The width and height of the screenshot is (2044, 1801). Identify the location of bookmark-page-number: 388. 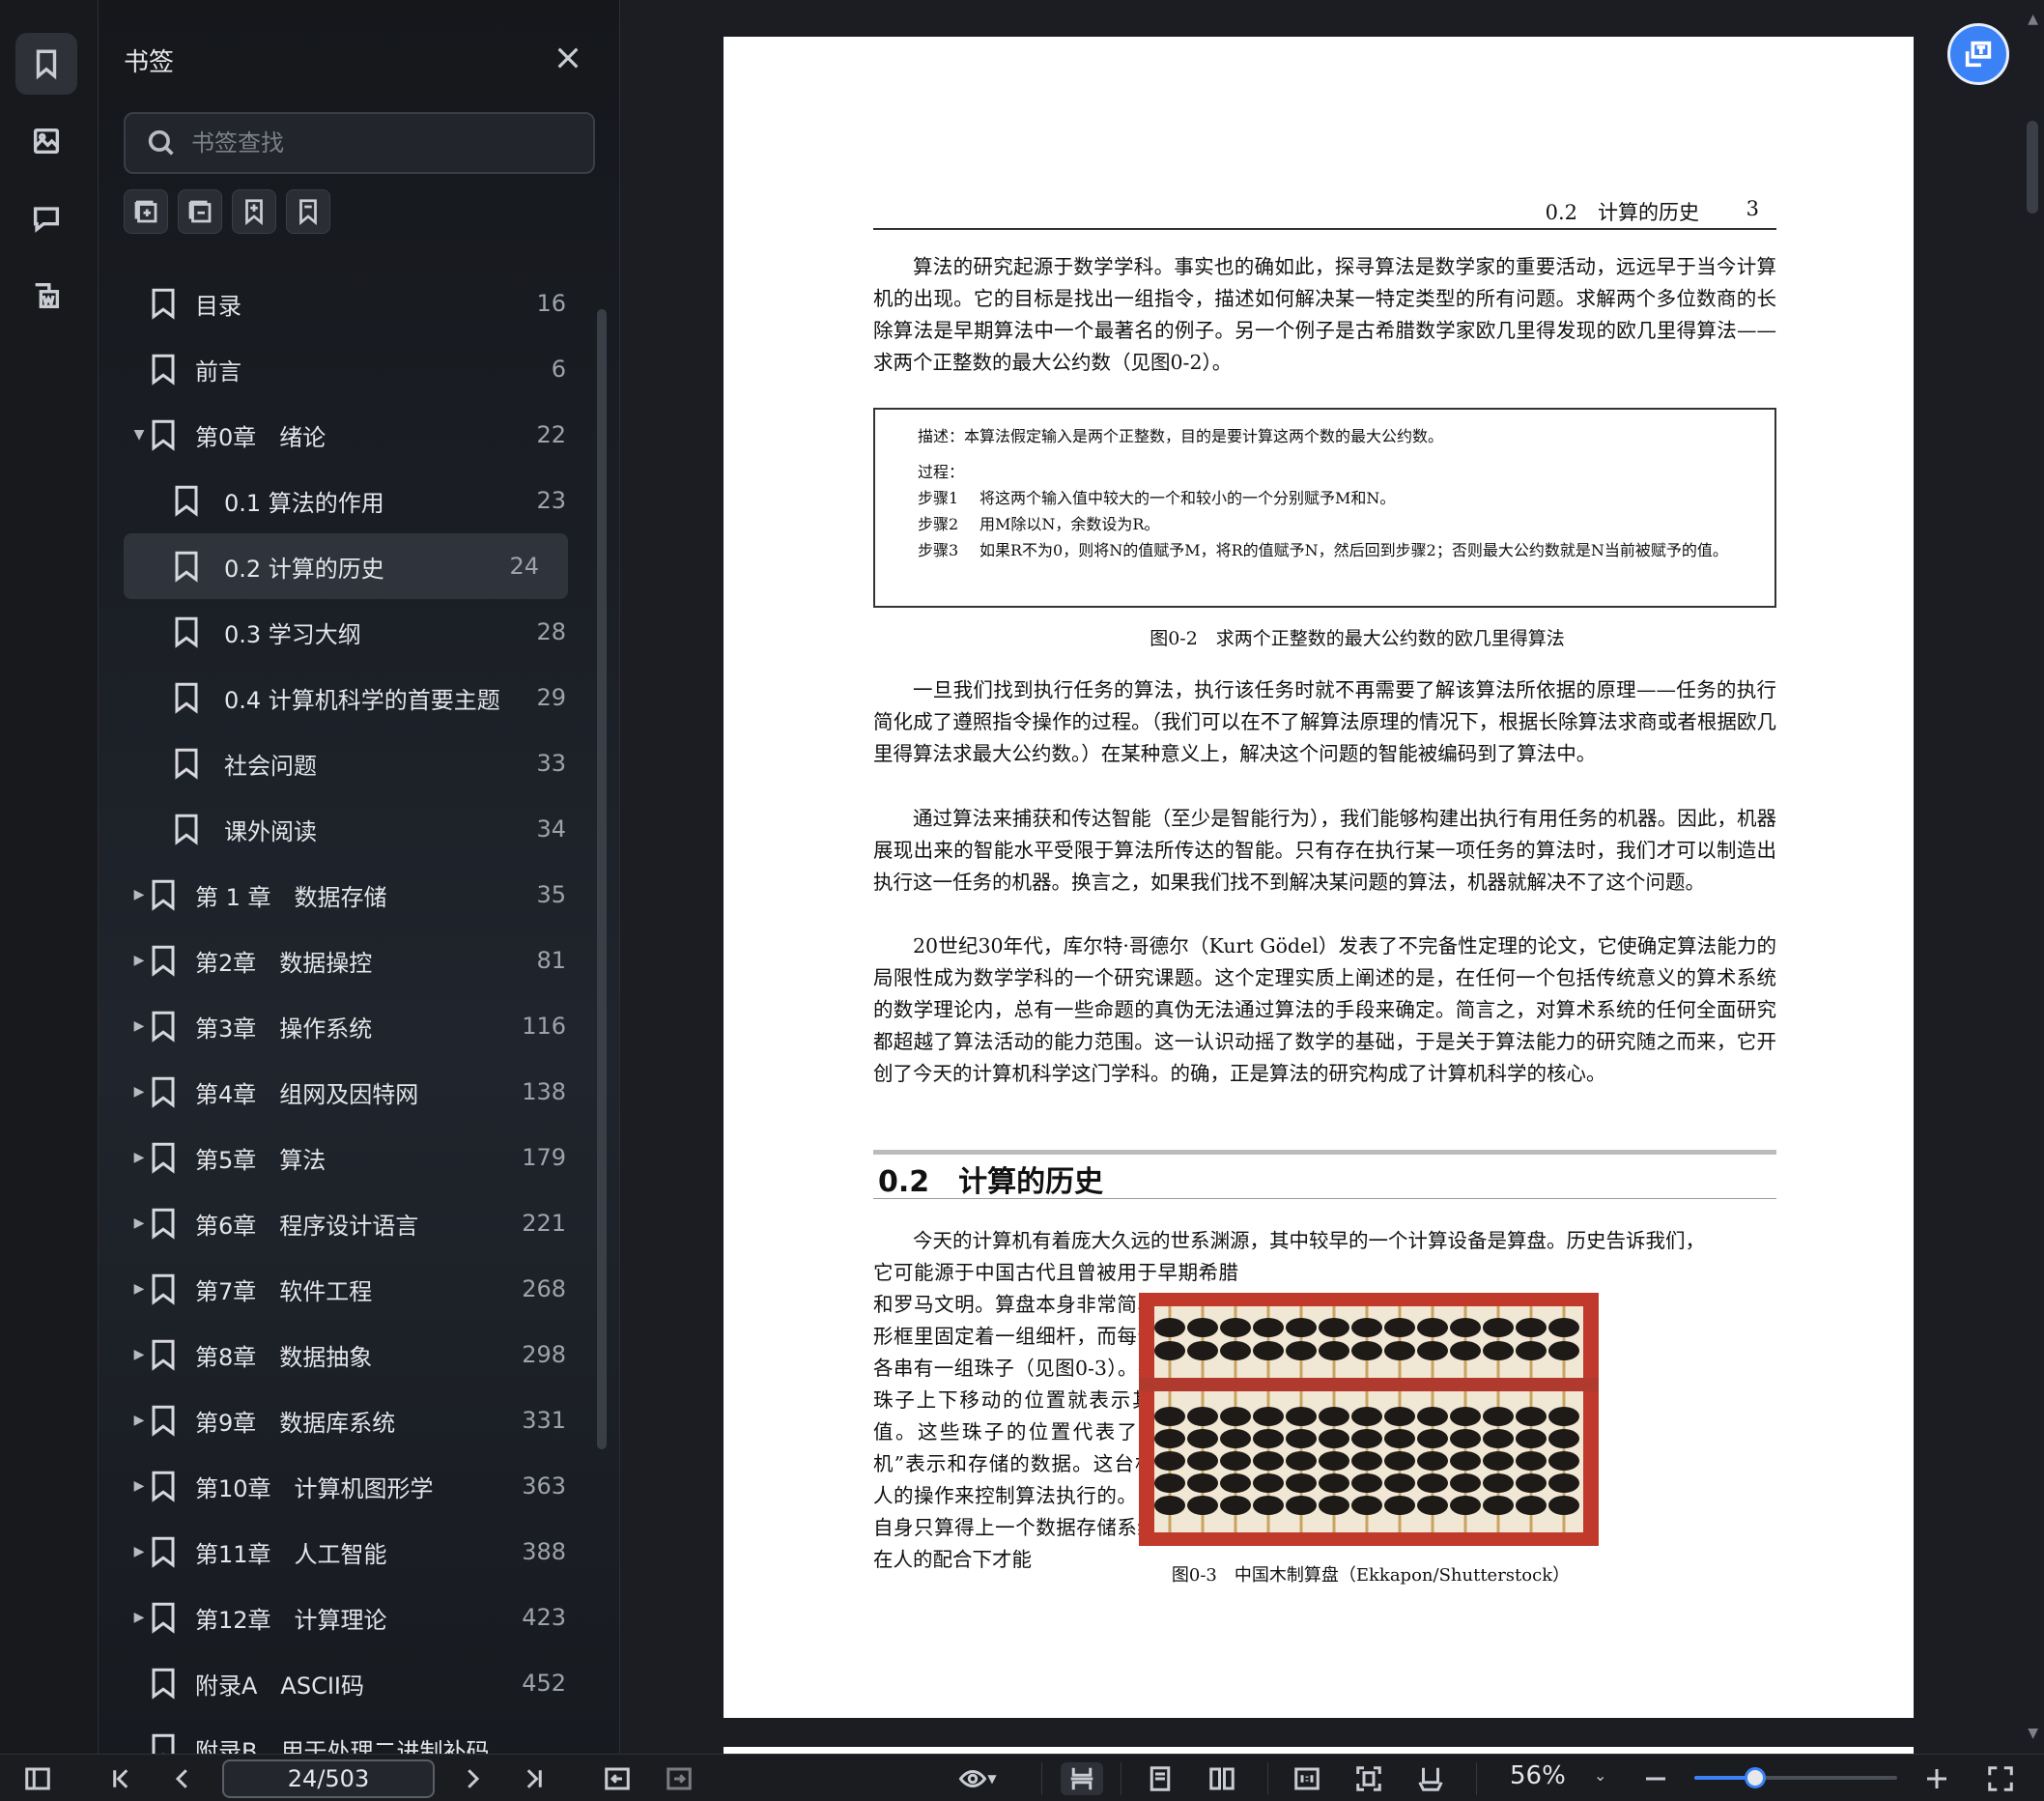
(544, 1551).